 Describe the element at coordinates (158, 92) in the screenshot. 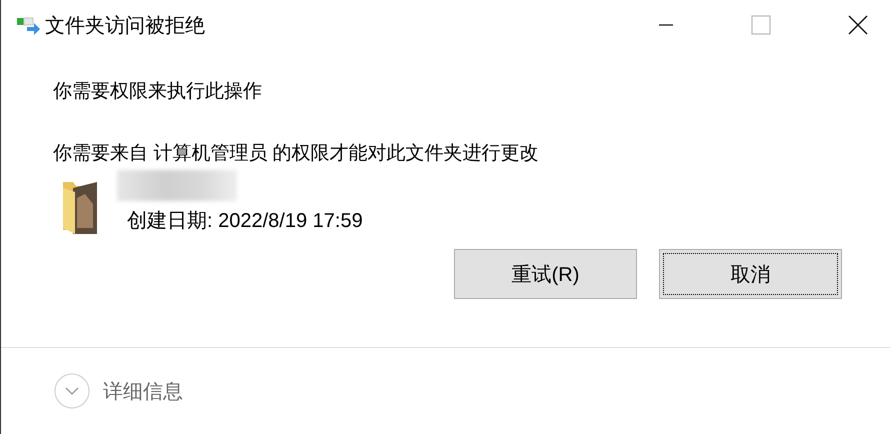

I see `message-text: 你需要权限来执行此操作` at that location.